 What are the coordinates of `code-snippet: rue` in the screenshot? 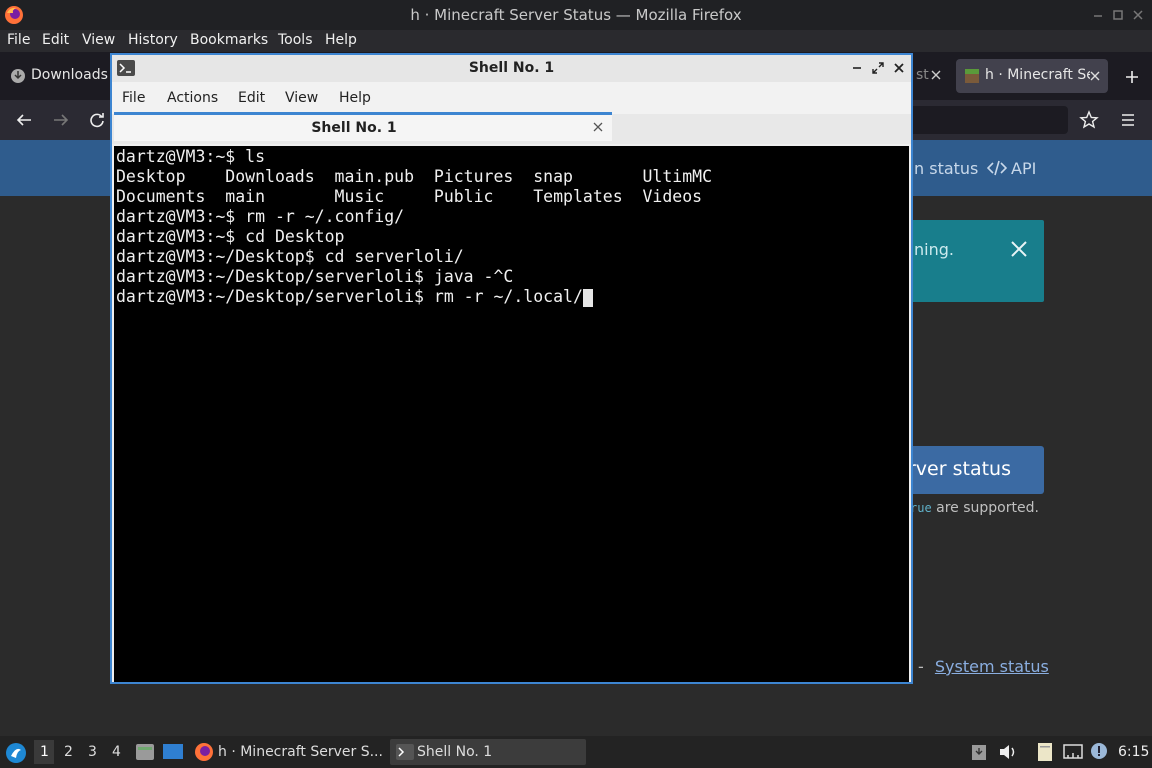 It's located at (921, 508).